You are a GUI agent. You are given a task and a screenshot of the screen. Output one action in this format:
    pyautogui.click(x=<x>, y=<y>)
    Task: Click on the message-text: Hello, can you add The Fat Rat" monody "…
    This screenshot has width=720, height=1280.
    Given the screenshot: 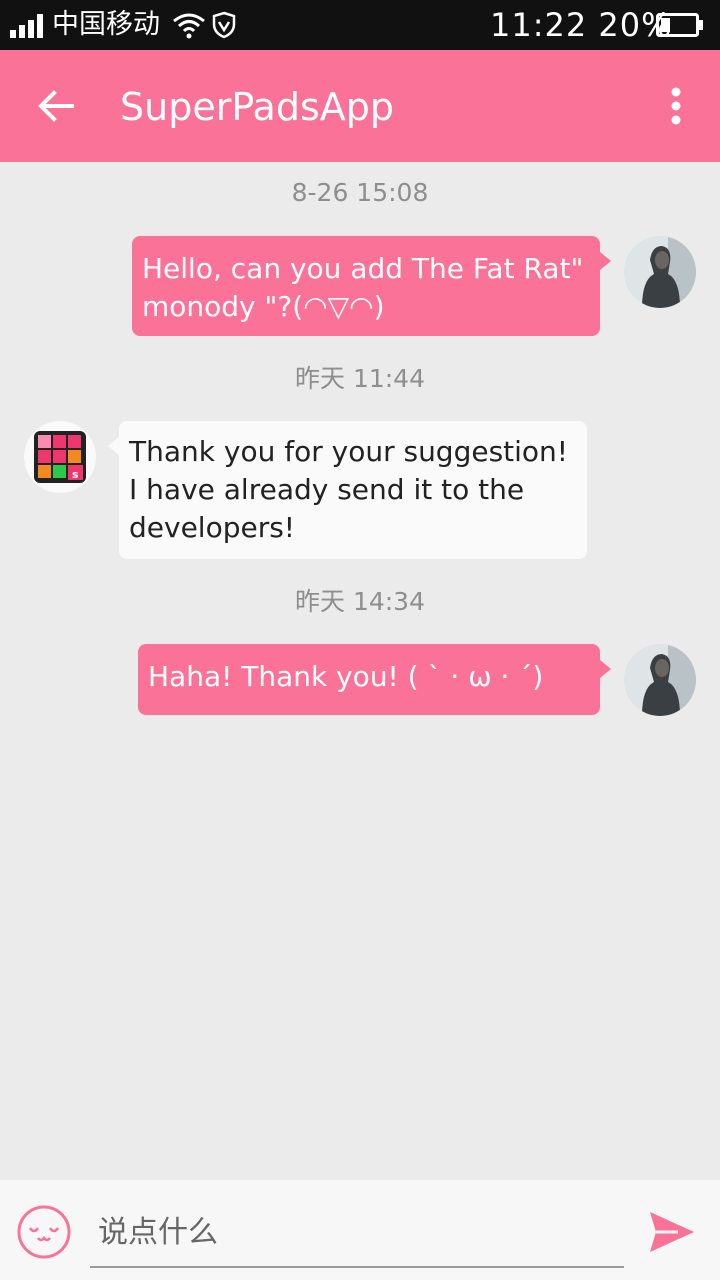 What is the action you would take?
    pyautogui.click(x=363, y=287)
    